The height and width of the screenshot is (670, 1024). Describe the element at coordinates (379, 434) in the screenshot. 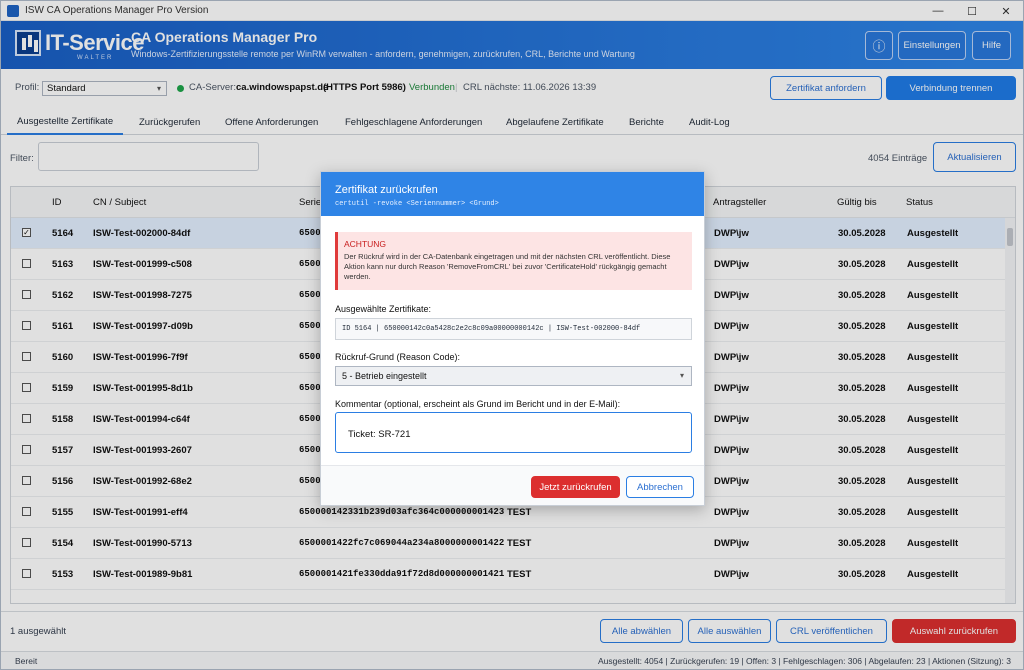

I see `comment-value: Ticket: SR-721` at that location.